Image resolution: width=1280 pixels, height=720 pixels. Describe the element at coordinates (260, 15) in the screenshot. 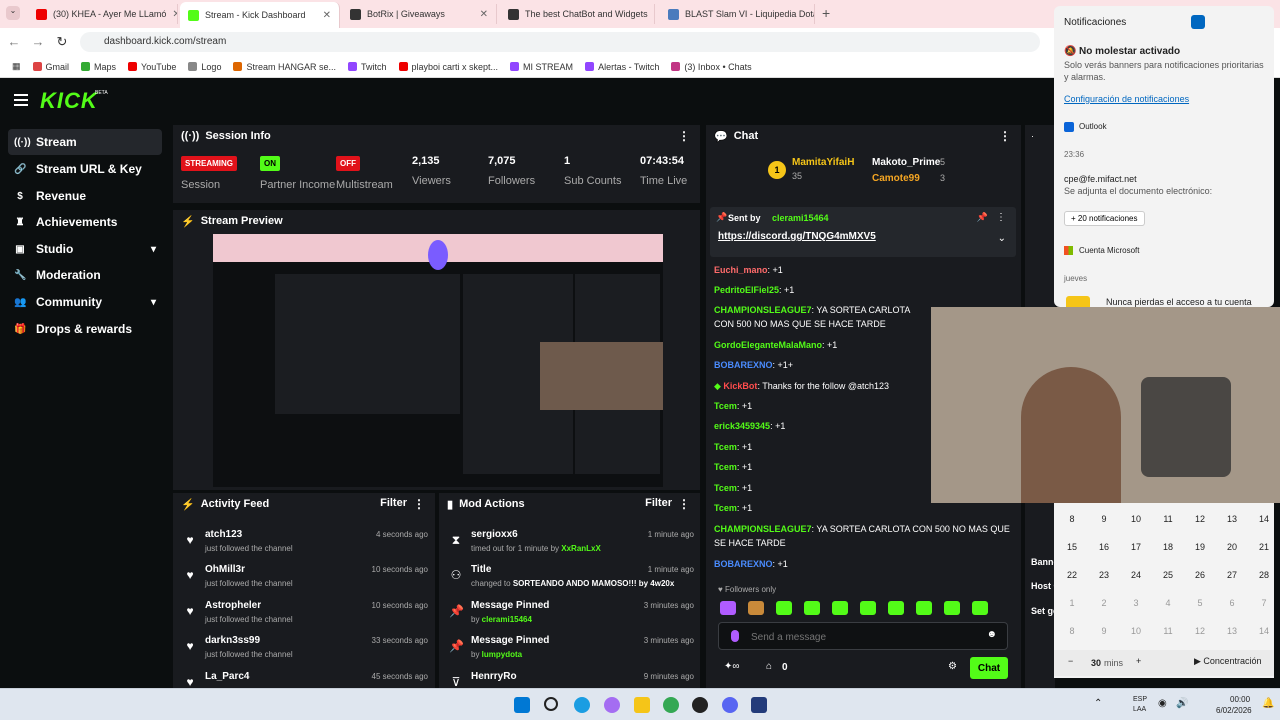

I see `browser-tab-active: Stream - Kick Dashboard ✕` at that location.